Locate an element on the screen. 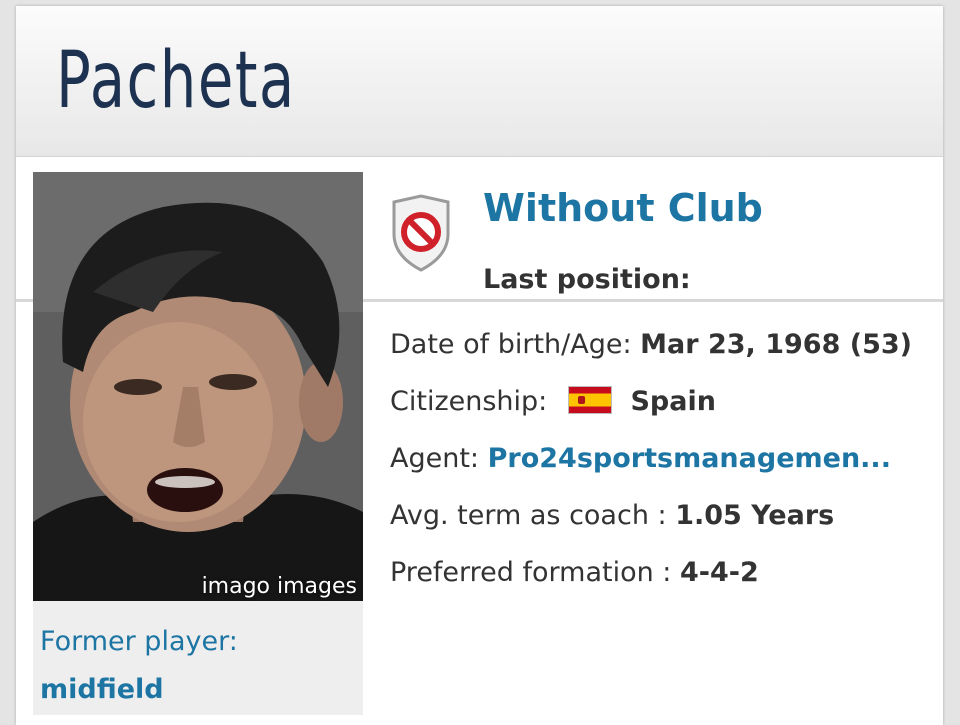  dob-value: Mar 23, 1968 (53) is located at coordinates (776, 344).